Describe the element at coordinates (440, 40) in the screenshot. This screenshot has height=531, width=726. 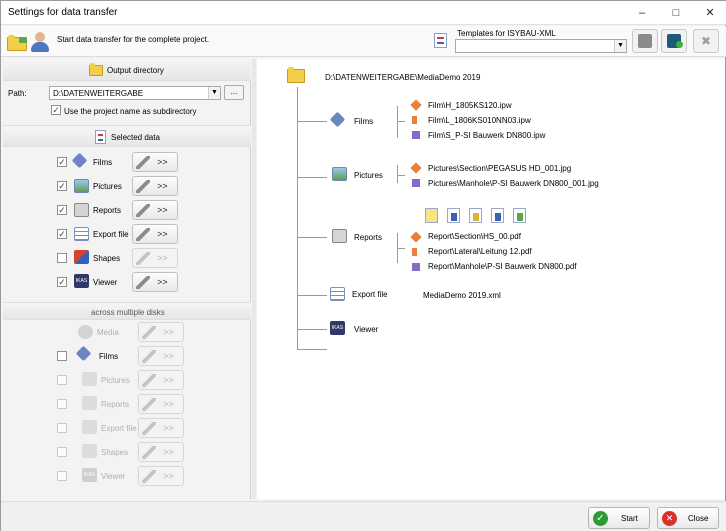
I see `template-checklist-icon` at that location.